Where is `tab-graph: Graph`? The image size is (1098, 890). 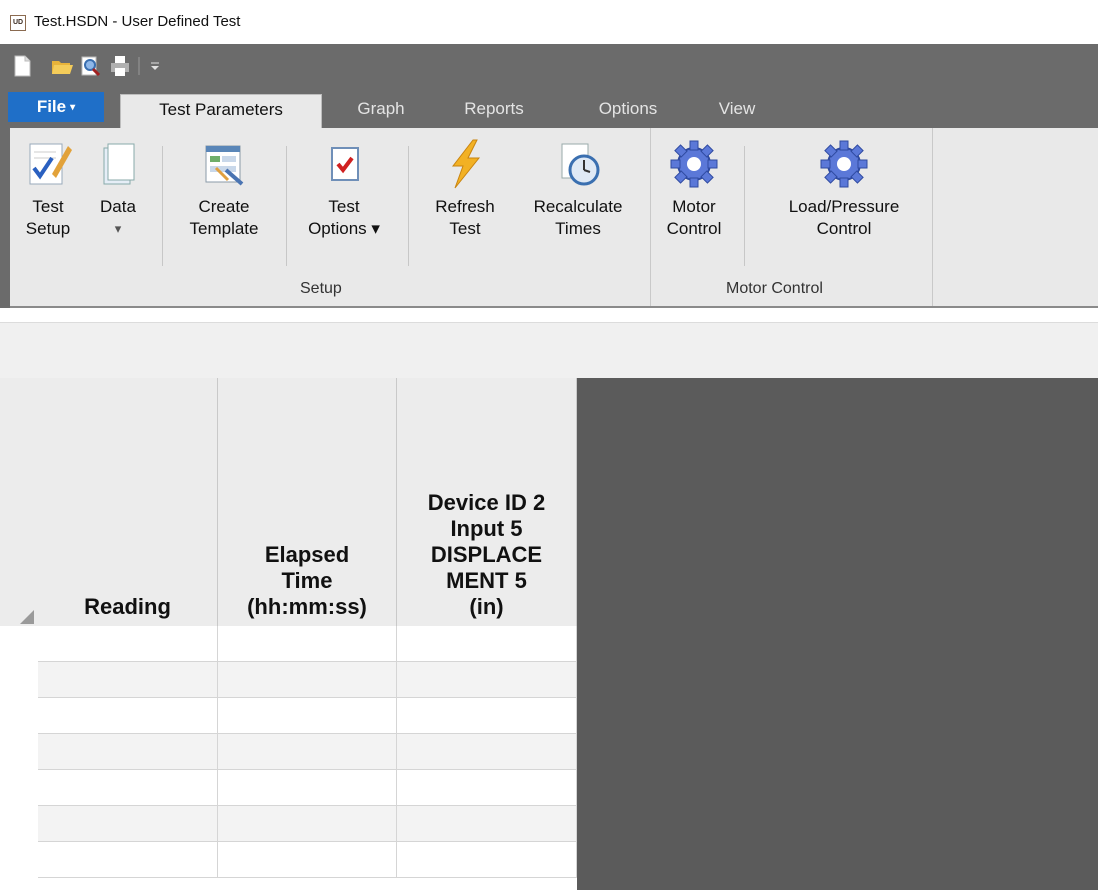
tab-graph: Graph is located at coordinates (381, 111).